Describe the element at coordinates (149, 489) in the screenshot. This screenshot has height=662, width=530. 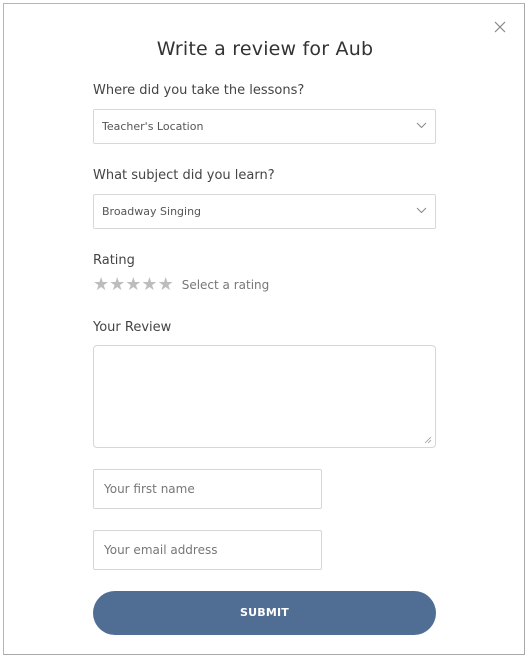
I see `first-name-placeholder: Your first name` at that location.